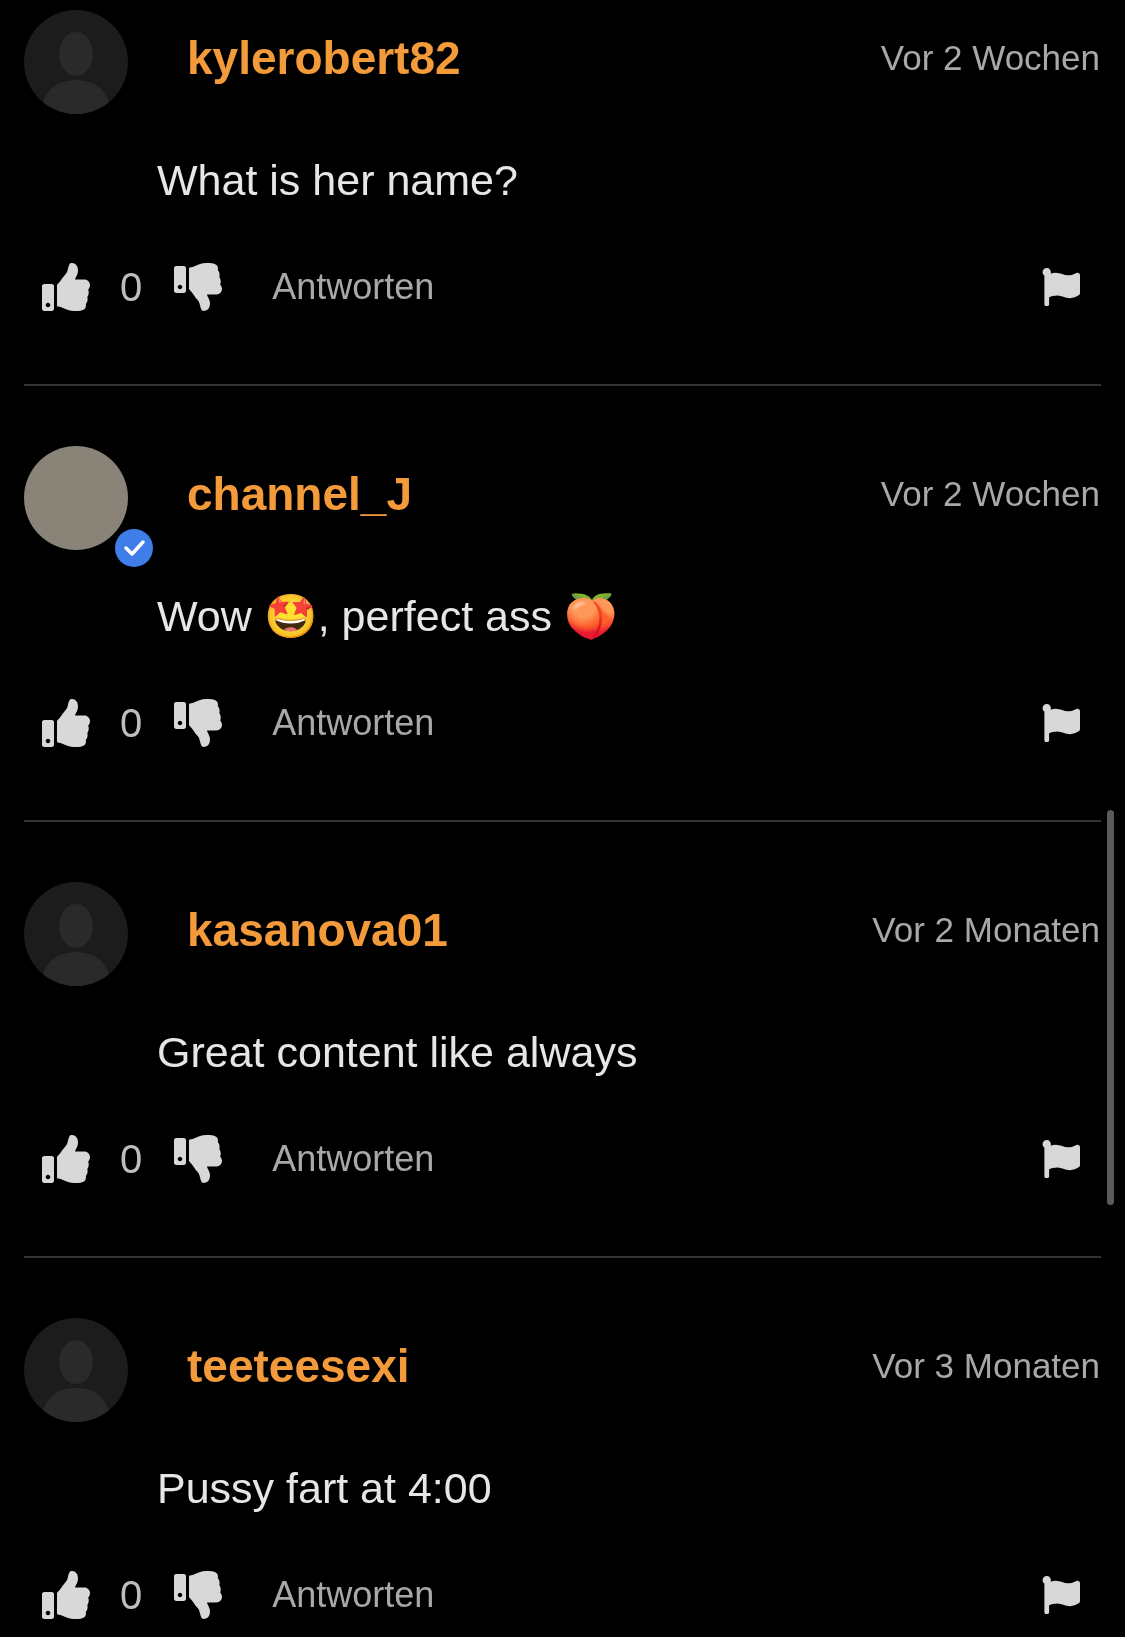 This screenshot has height=1637, width=1125. Describe the element at coordinates (324, 1488) in the screenshot. I see `comment-text: Pussy fart at 4:00` at that location.